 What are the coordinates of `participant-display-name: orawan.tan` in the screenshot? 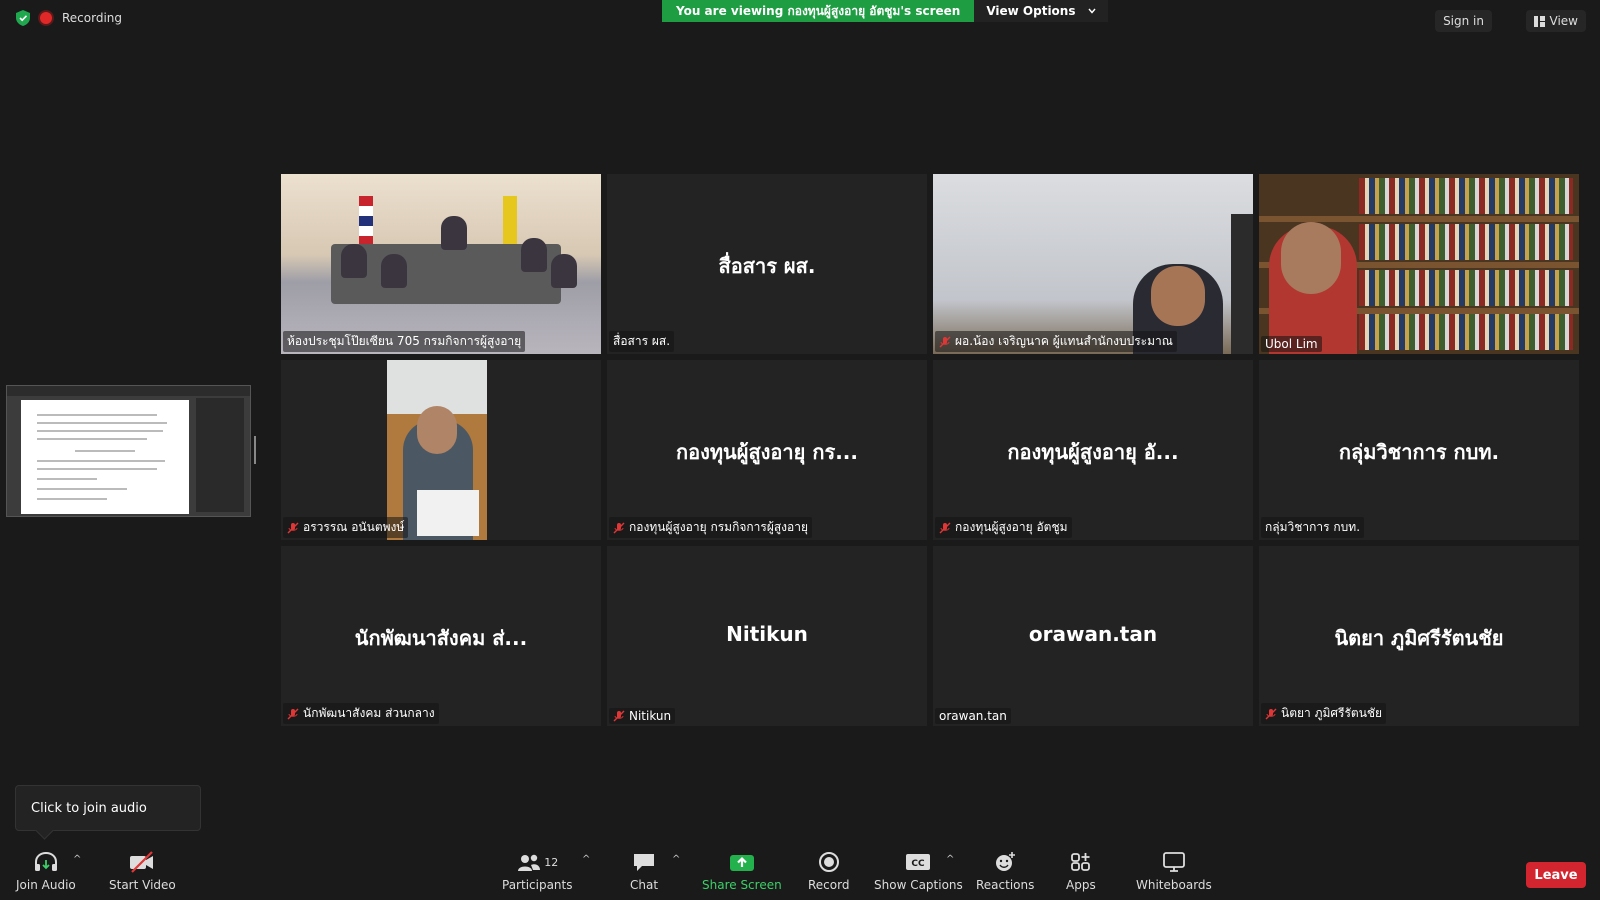 It's located at (1093, 634).